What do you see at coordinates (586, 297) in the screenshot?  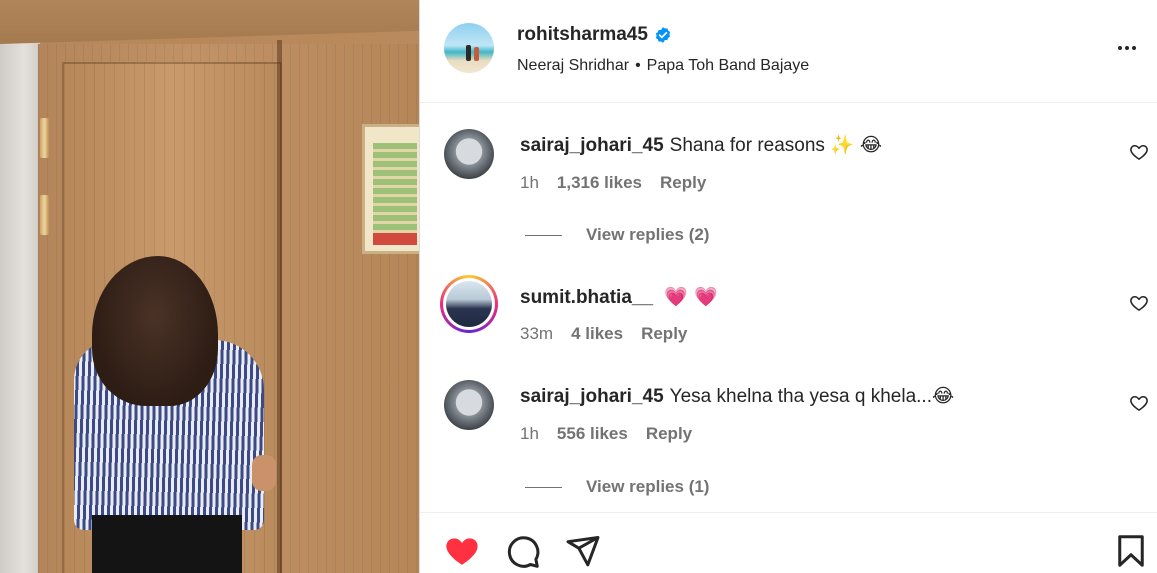 I see `comment-username: sumit.bhatia__` at bounding box center [586, 297].